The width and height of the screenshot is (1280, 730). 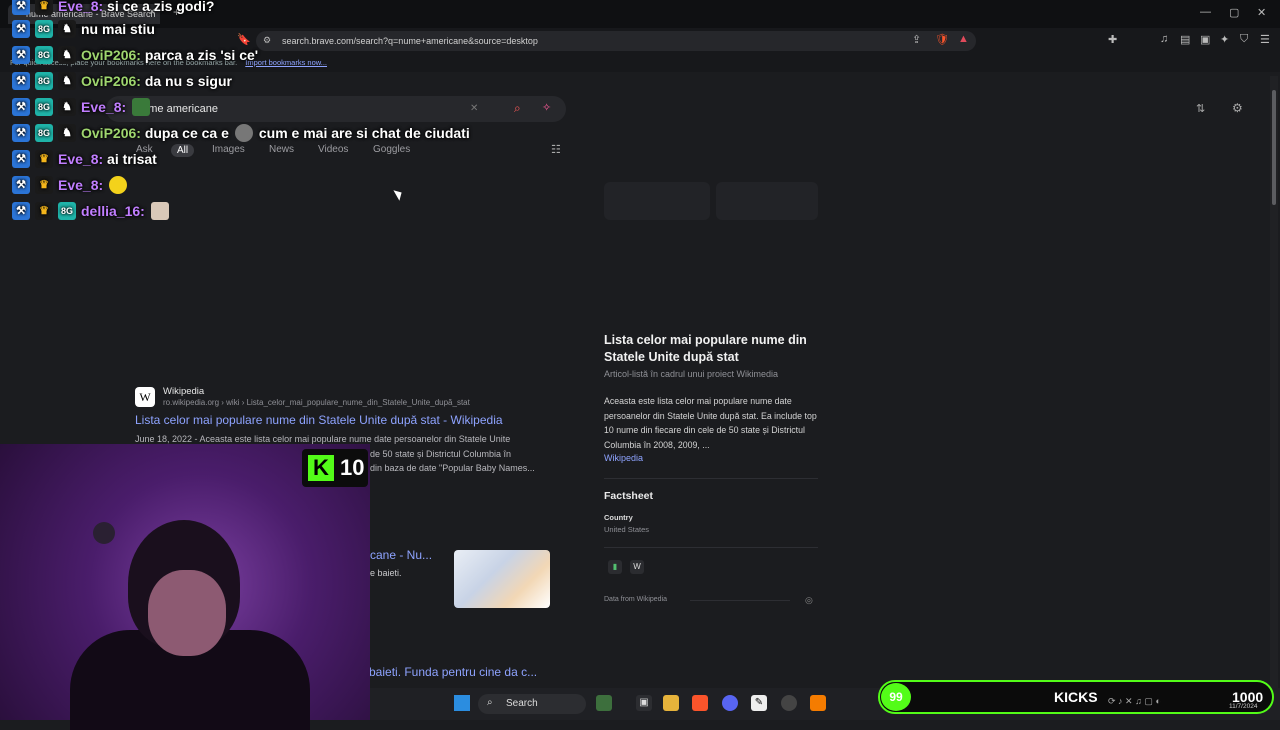 I want to click on skull-emote-icon, so click(x=243, y=133).